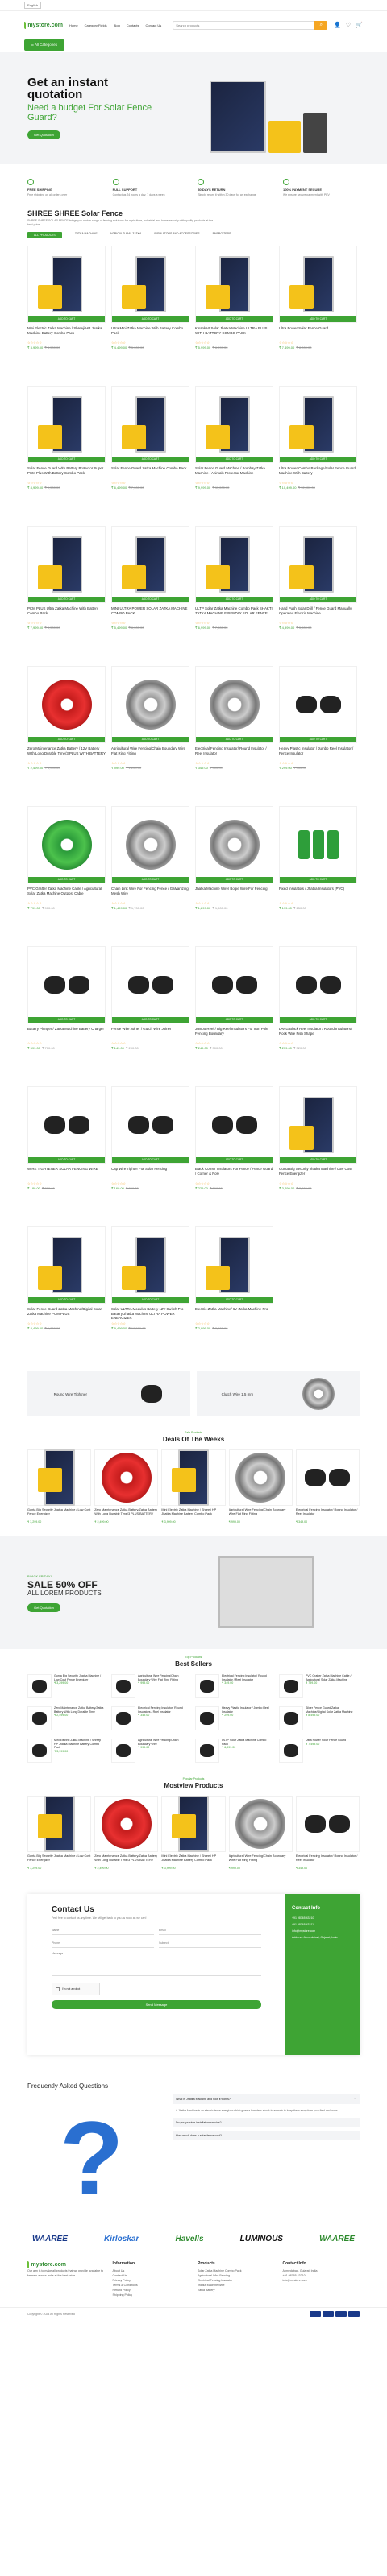  What do you see at coordinates (321, 2281) in the screenshot?
I see `footer-email: info@mystore.com` at bounding box center [321, 2281].